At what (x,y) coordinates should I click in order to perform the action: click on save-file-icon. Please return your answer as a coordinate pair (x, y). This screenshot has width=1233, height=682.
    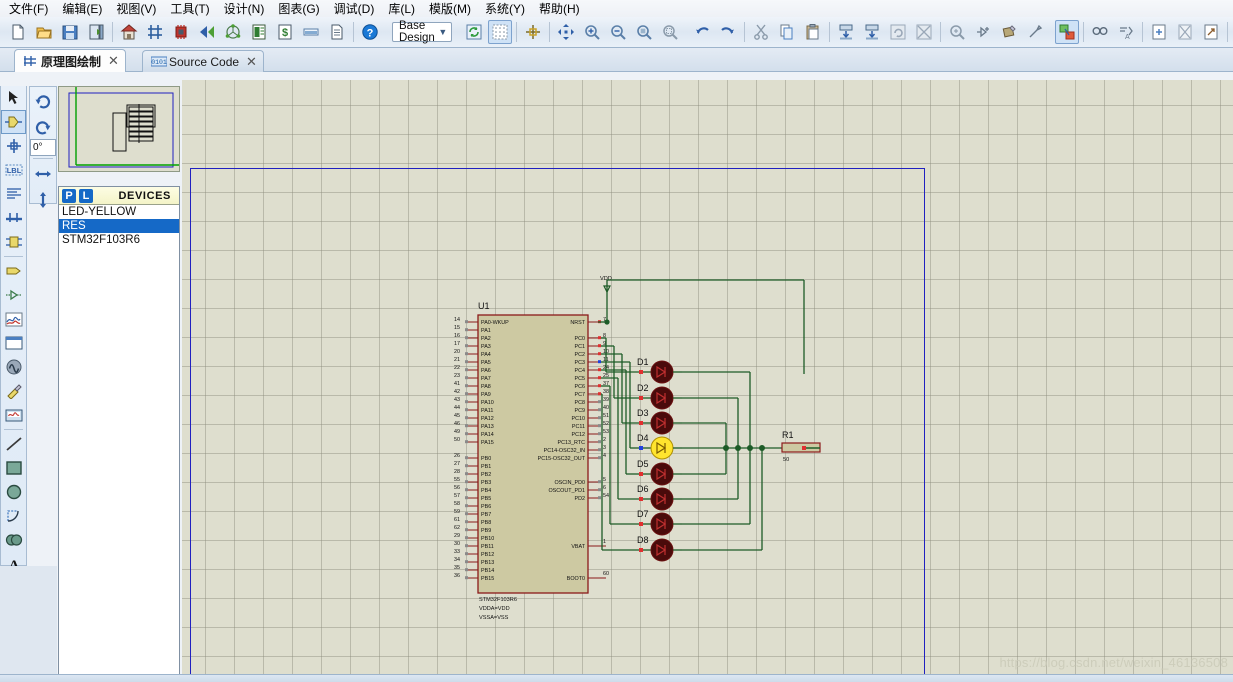
    Looking at the image, I should click on (70, 32).